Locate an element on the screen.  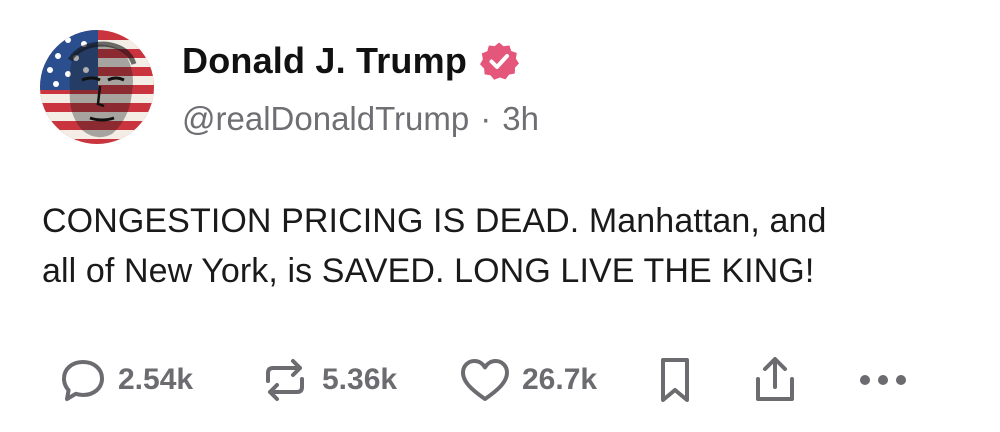
flag-portrait-avatar-icon is located at coordinates (97, 87).